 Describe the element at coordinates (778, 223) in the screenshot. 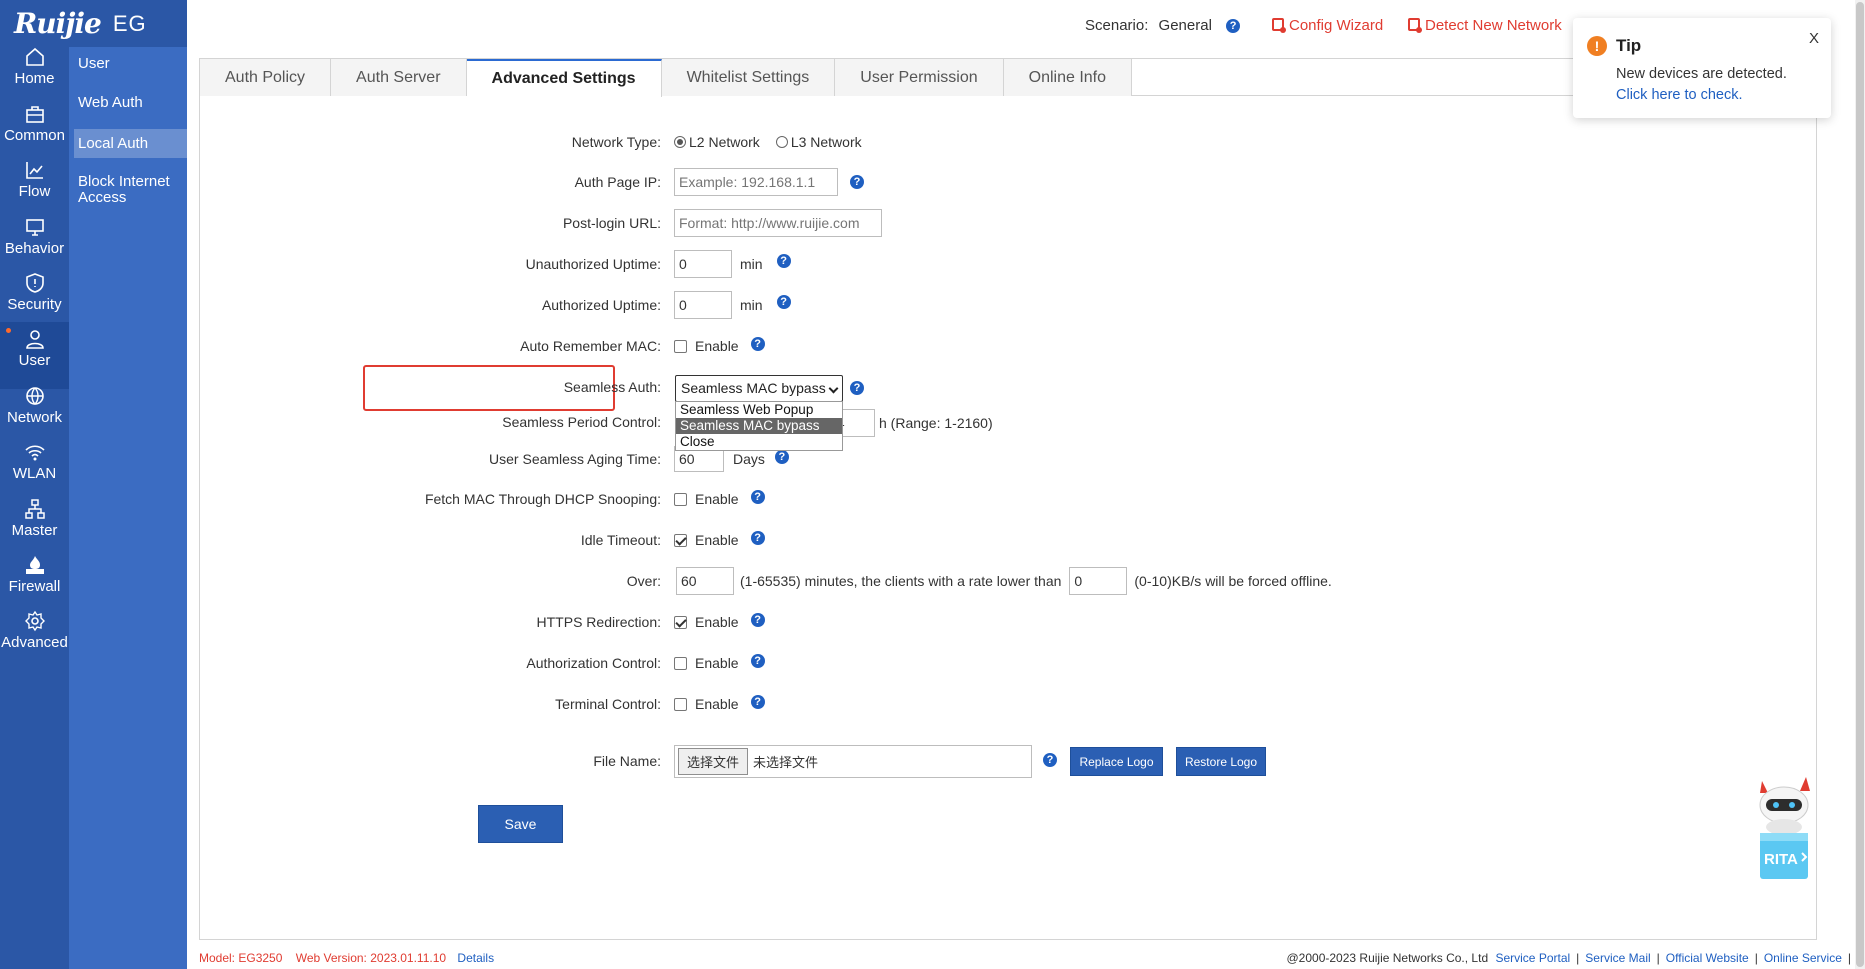

I see `post-login-url-input` at that location.